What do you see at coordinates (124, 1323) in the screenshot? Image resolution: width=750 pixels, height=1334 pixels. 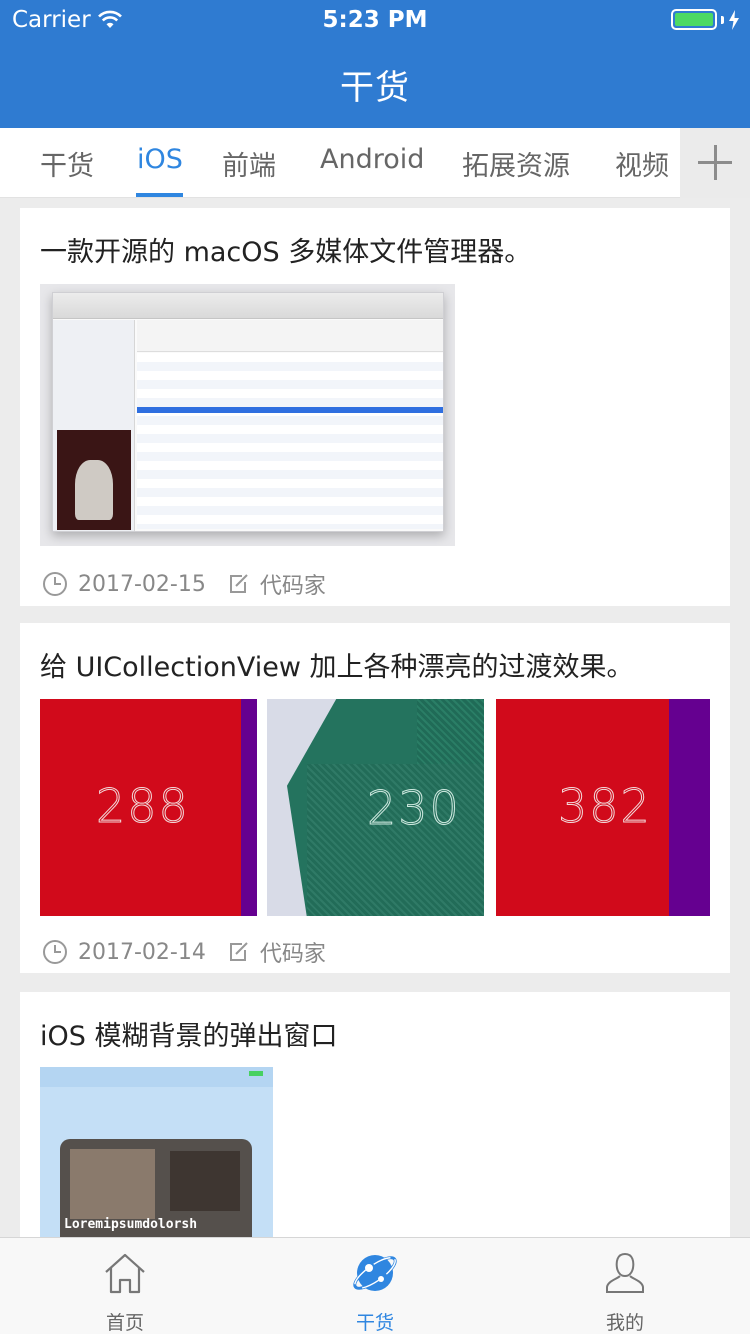 I see `tabbar-home-label: 首页` at bounding box center [124, 1323].